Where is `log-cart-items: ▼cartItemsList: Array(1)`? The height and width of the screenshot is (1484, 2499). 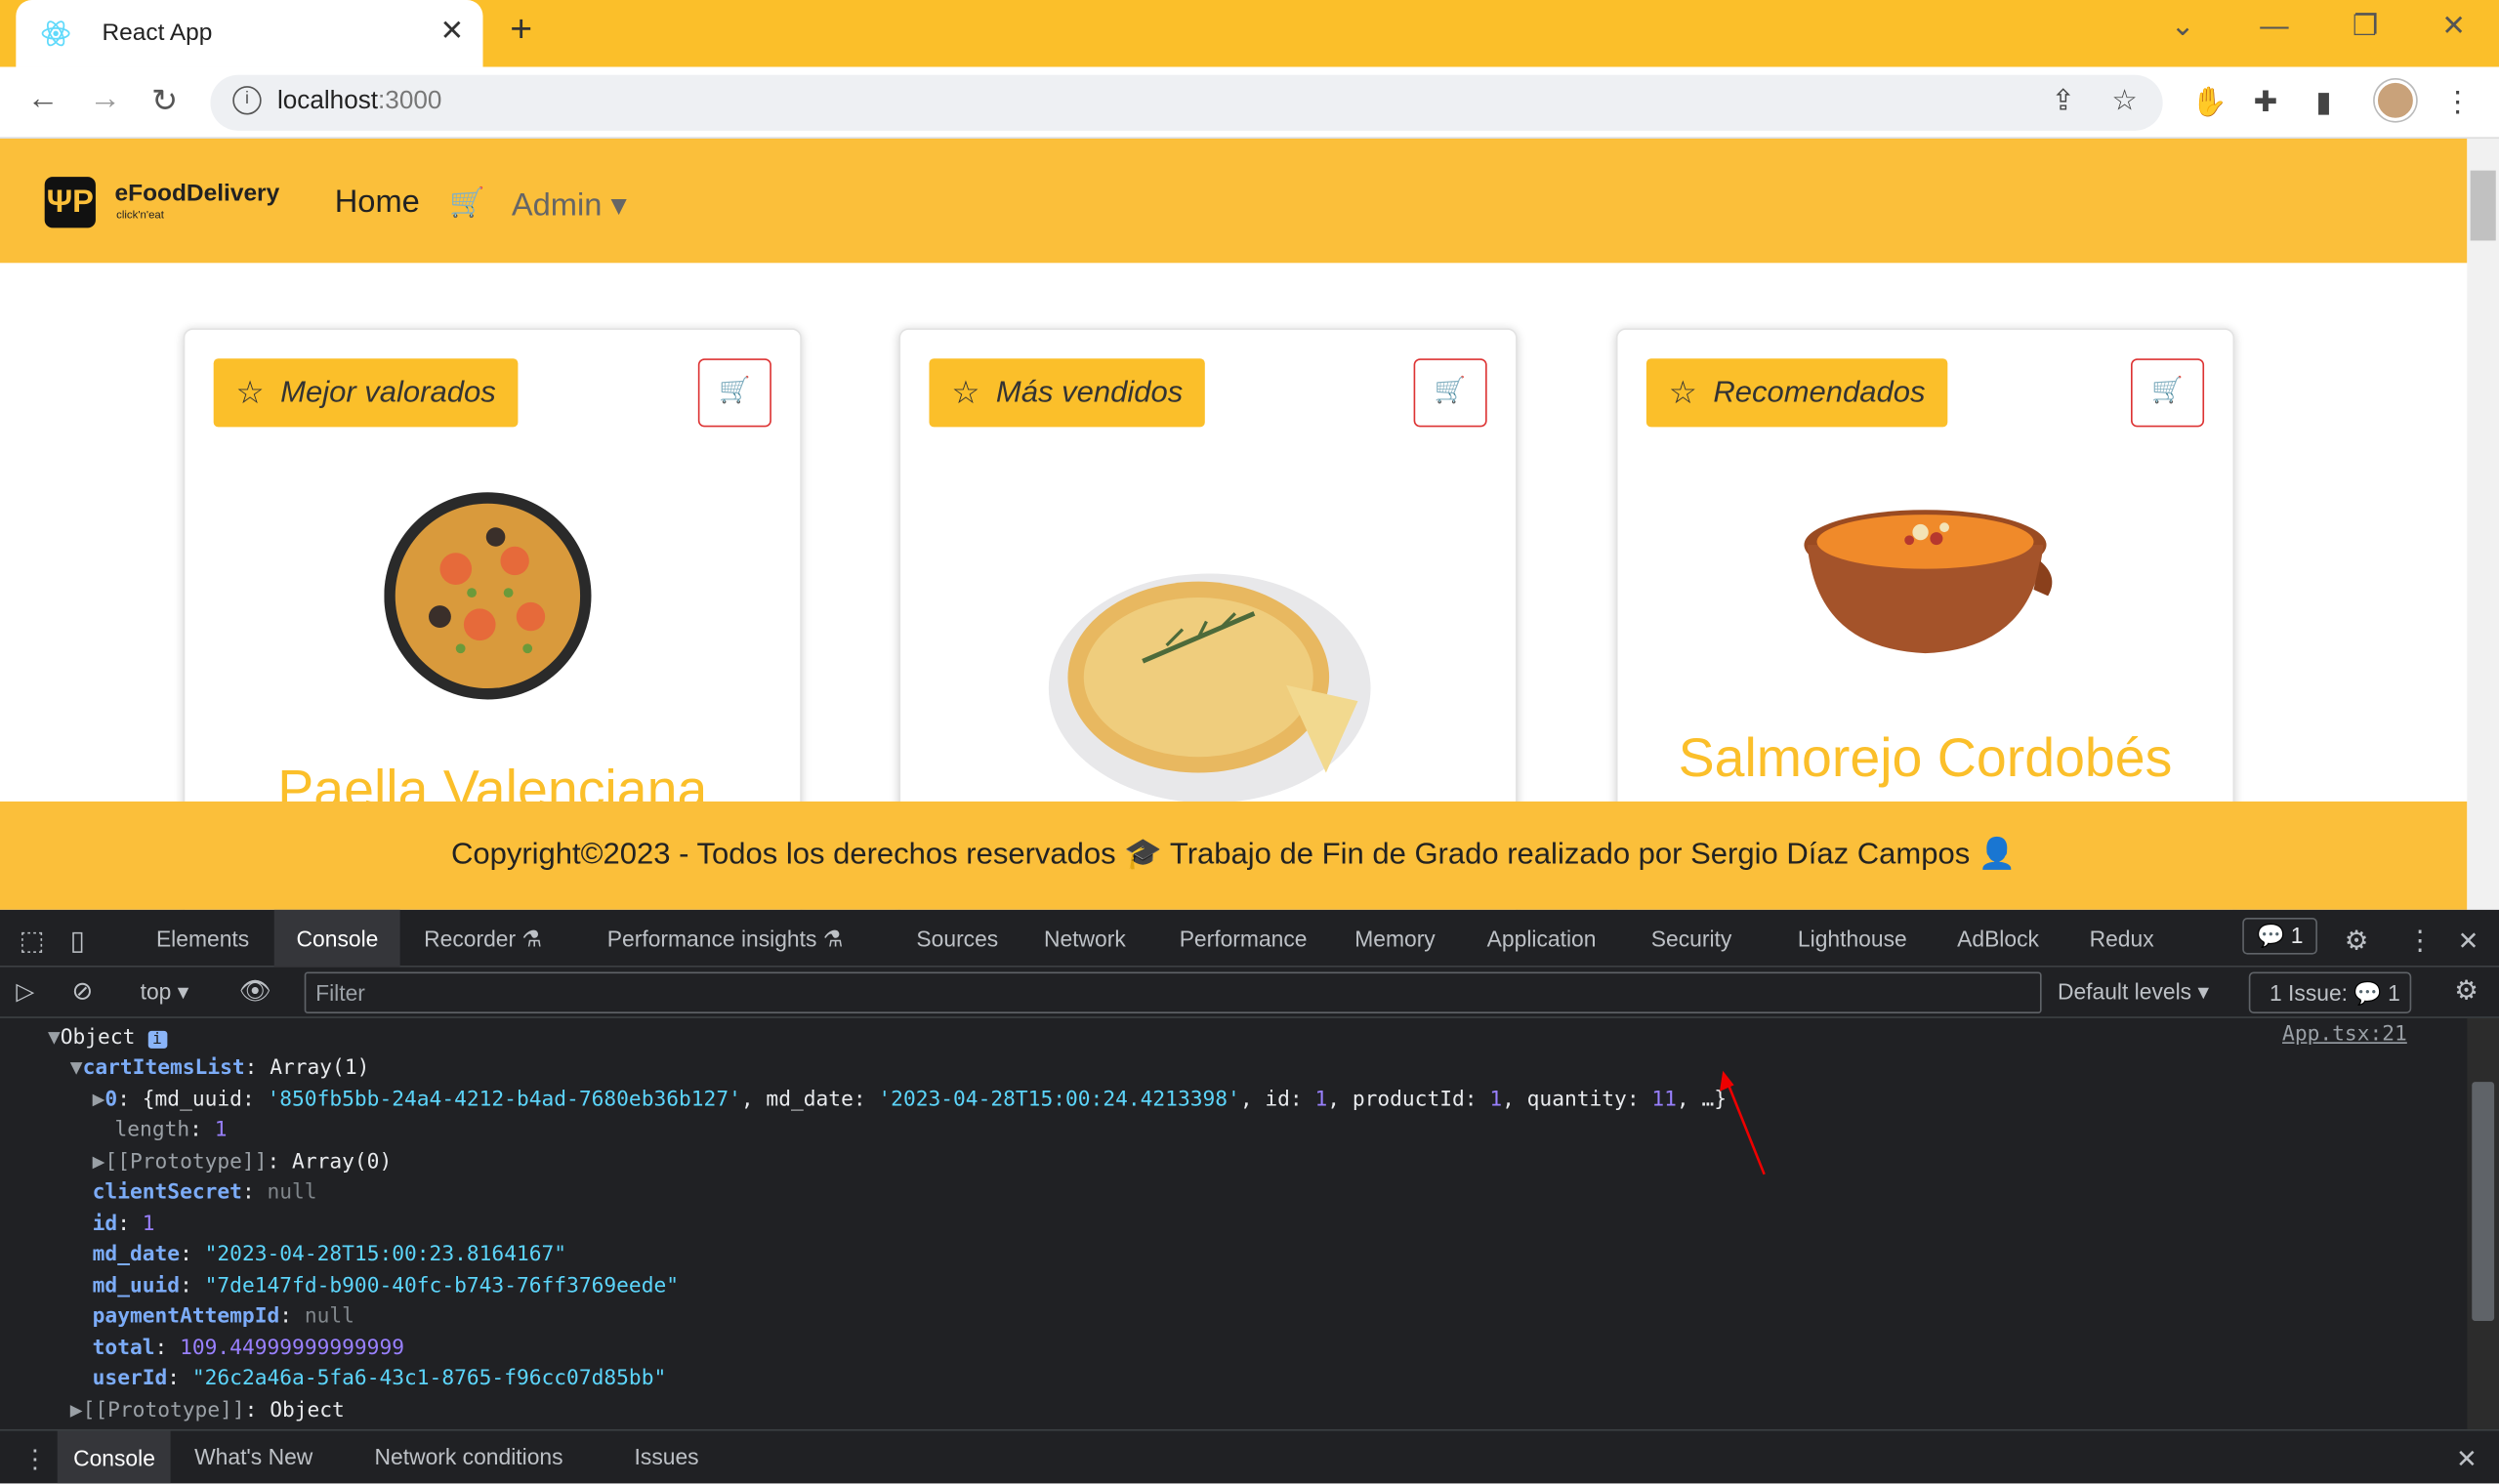
log-cart-items: ▼cartItemsList: Array(1) is located at coordinates (220, 1068).